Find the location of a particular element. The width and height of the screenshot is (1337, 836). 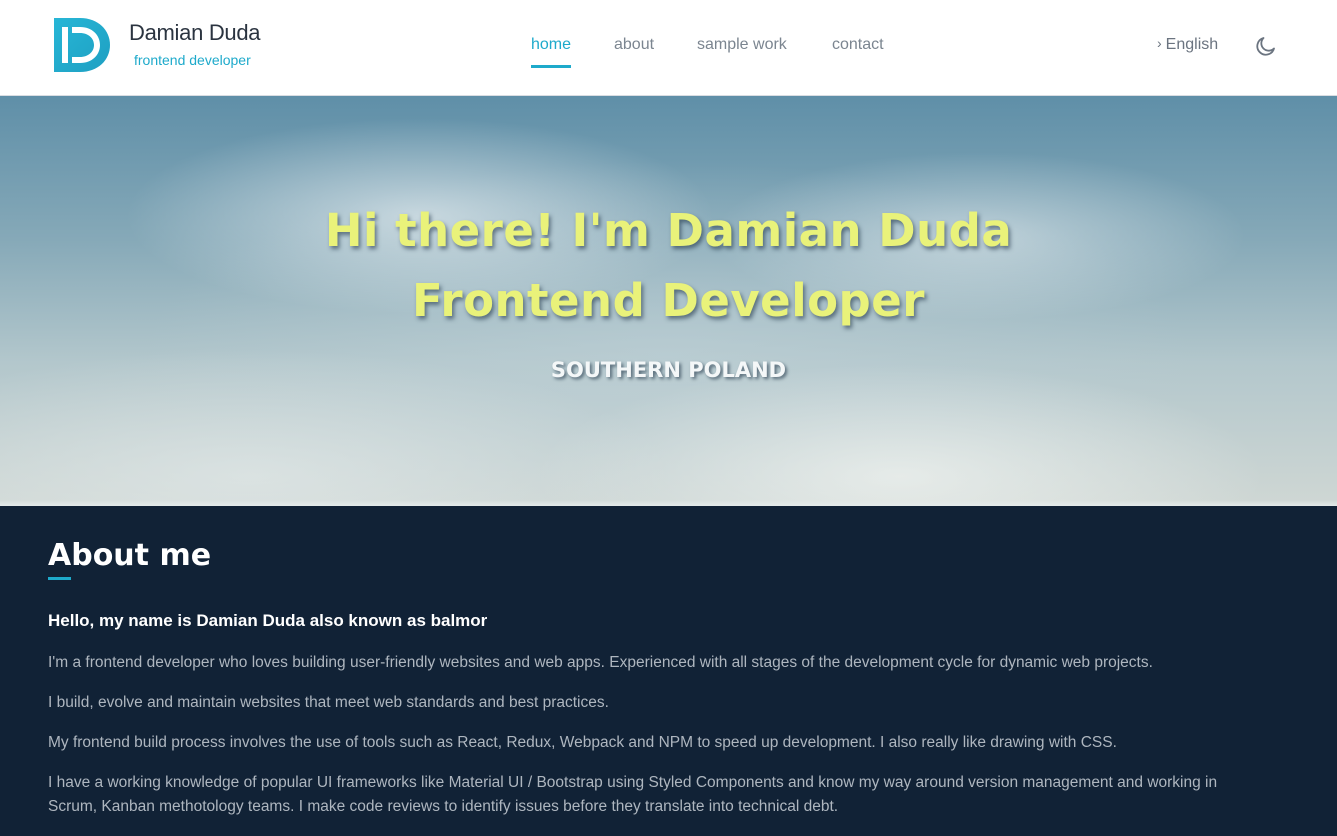

hero-greeting: Hi there! I'm Damian Duda is located at coordinates (668, 230).